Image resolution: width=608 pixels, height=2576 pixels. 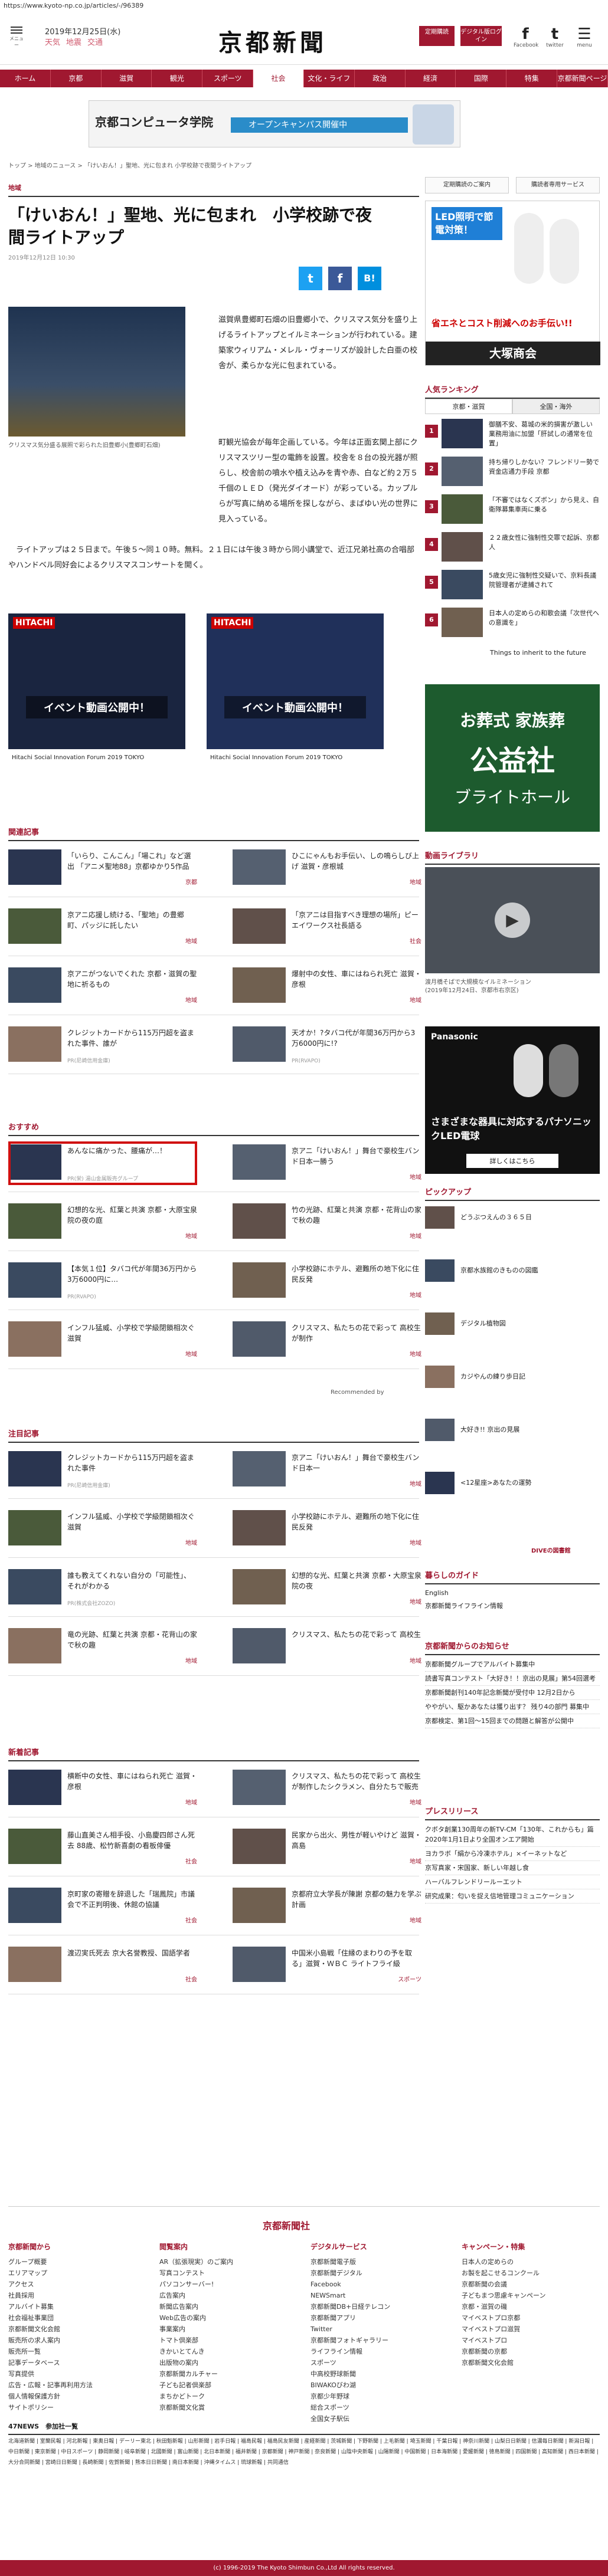 What do you see at coordinates (227, 2385) in the screenshot?
I see `footer-link: 子ども記者倶楽部` at bounding box center [227, 2385].